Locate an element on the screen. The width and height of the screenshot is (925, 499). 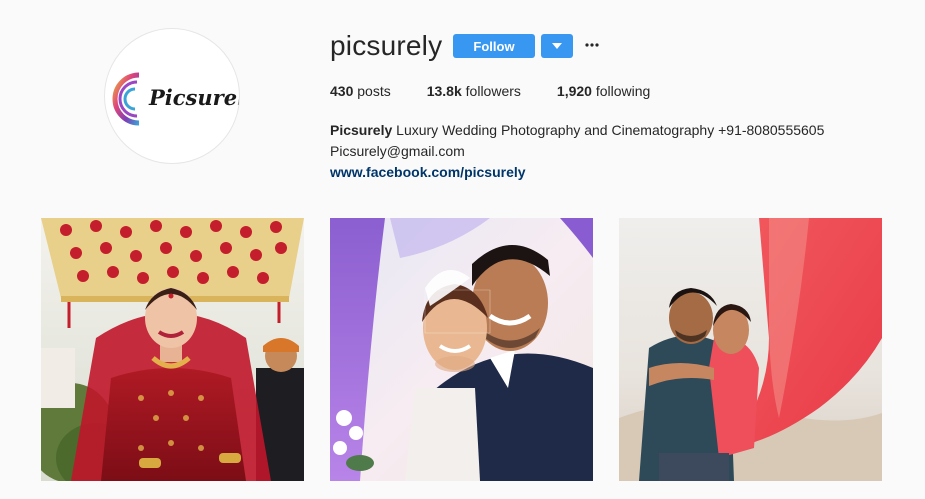
profile-full-name: Picsurely is located at coordinates (361, 130).